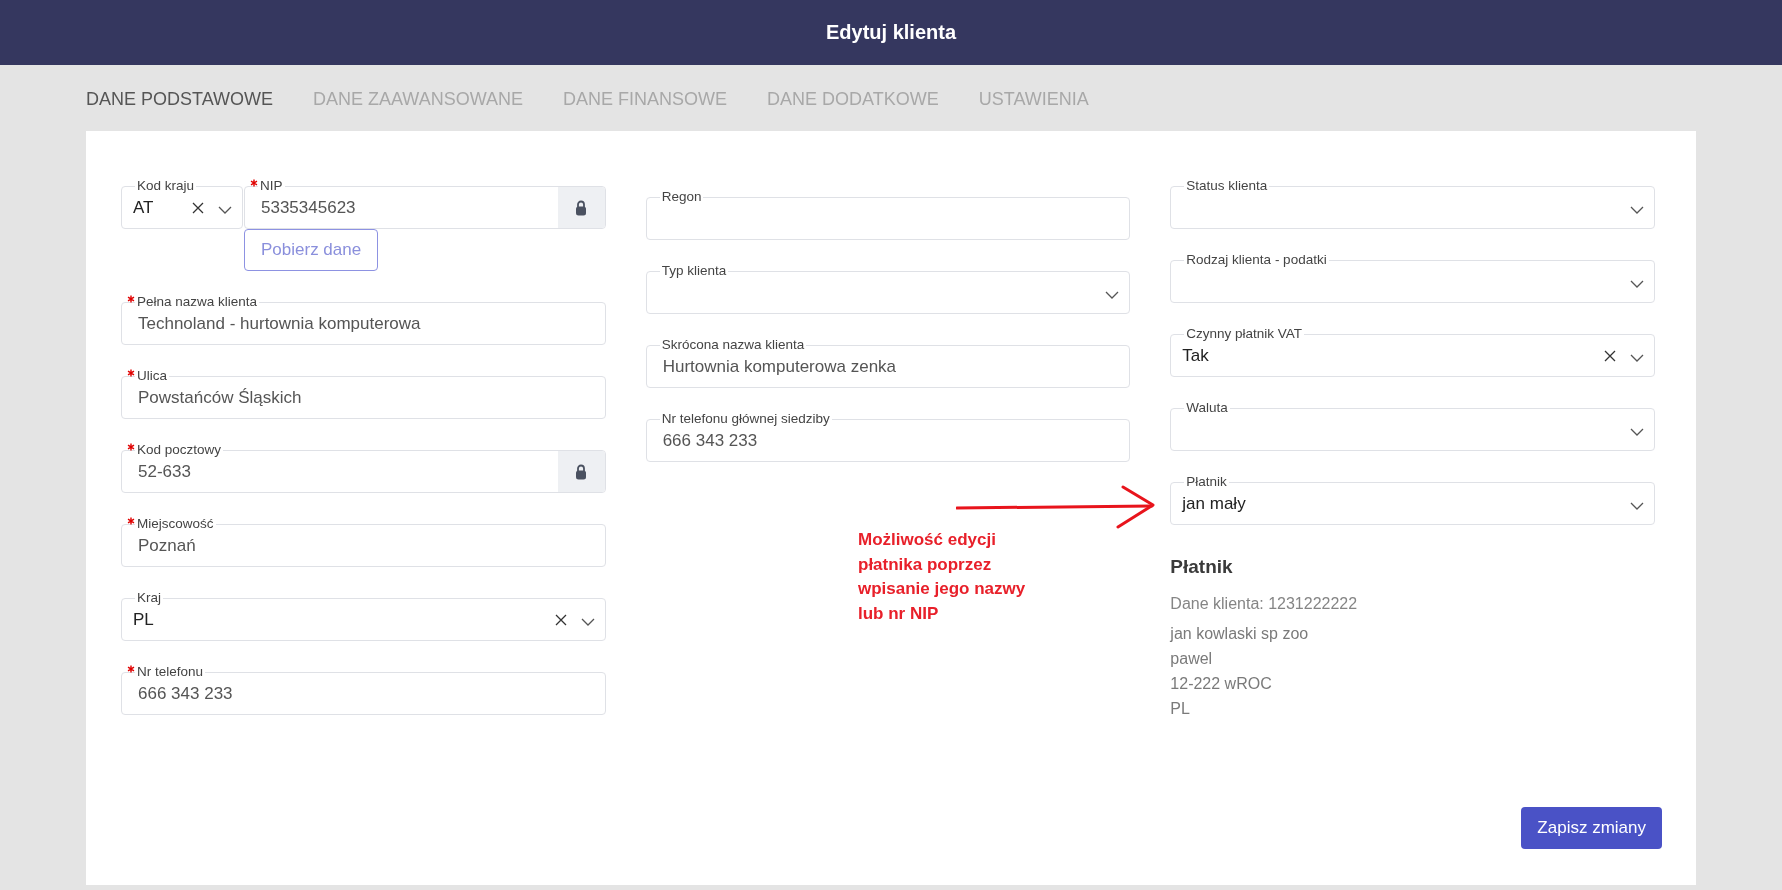 The width and height of the screenshot is (1782, 890). What do you see at coordinates (1191, 659) in the screenshot?
I see `address-line: pawel` at bounding box center [1191, 659].